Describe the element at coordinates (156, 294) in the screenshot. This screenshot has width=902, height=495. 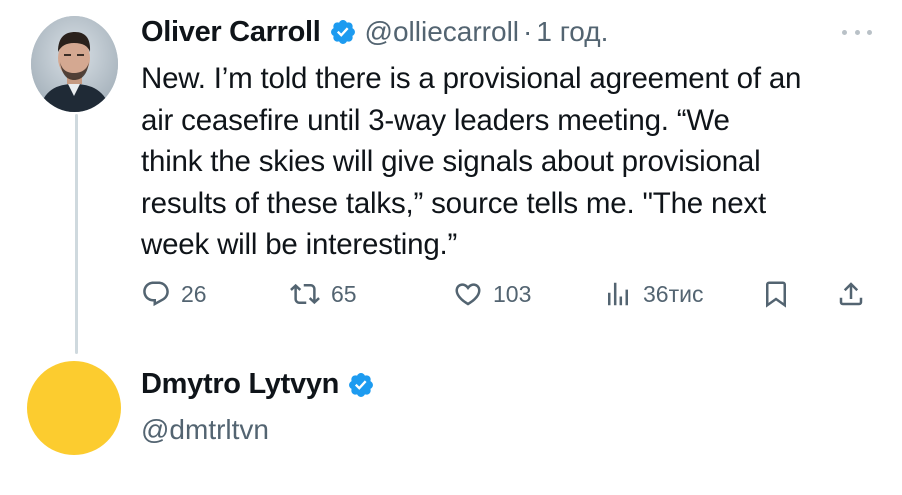
I see `reply-icon` at that location.